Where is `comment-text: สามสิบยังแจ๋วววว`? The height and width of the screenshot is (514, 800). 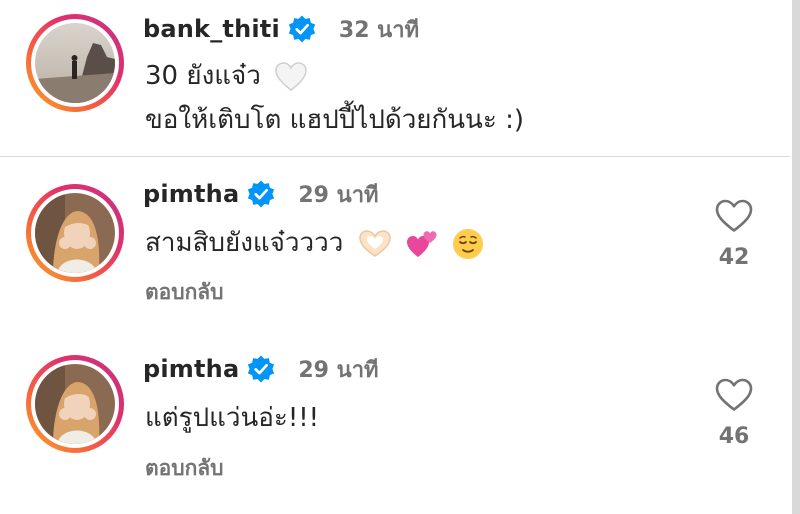
comment-text: สามสิบยังแจ๋วววว is located at coordinates (314, 243).